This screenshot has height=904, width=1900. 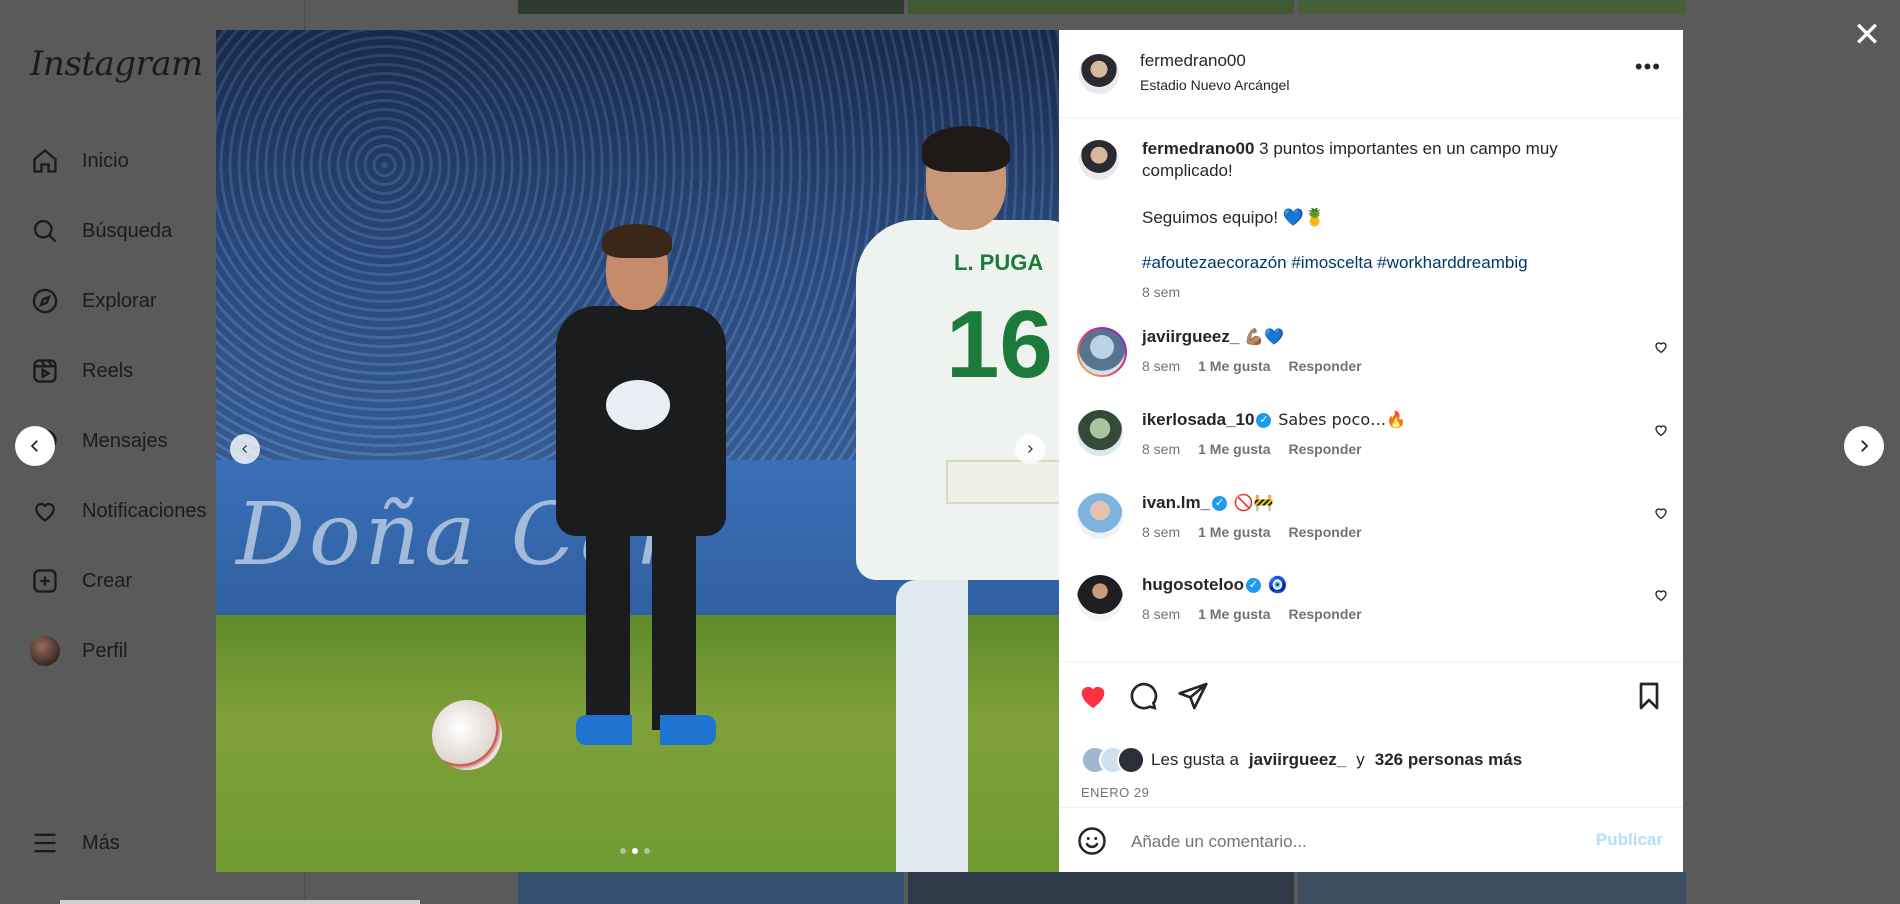 What do you see at coordinates (144, 510) in the screenshot?
I see `sidebar-item-label: Notificaciones` at bounding box center [144, 510].